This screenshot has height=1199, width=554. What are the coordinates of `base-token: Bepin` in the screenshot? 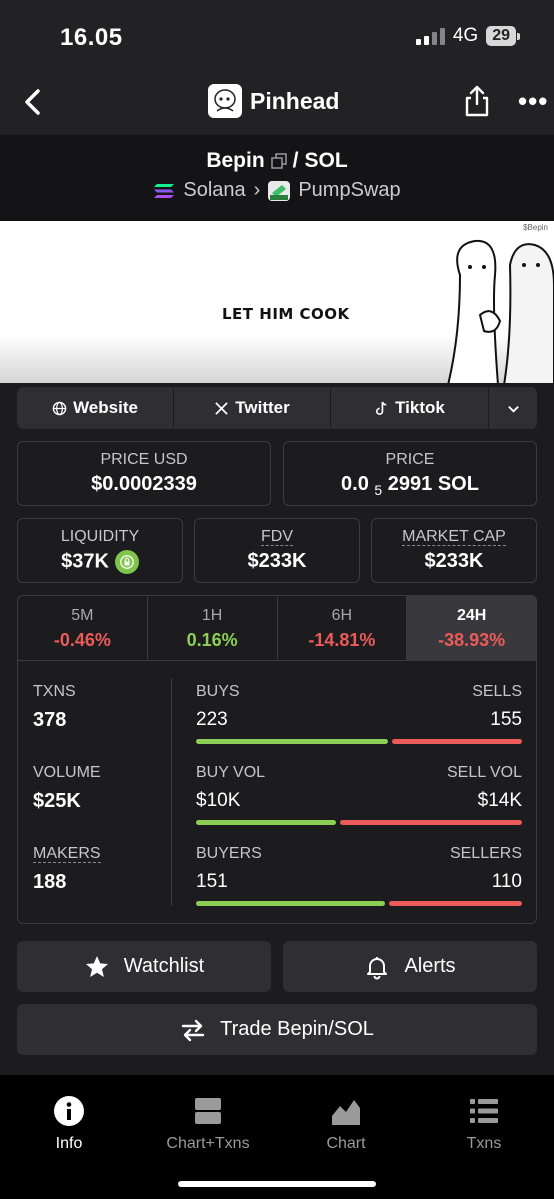 It's located at (235, 160).